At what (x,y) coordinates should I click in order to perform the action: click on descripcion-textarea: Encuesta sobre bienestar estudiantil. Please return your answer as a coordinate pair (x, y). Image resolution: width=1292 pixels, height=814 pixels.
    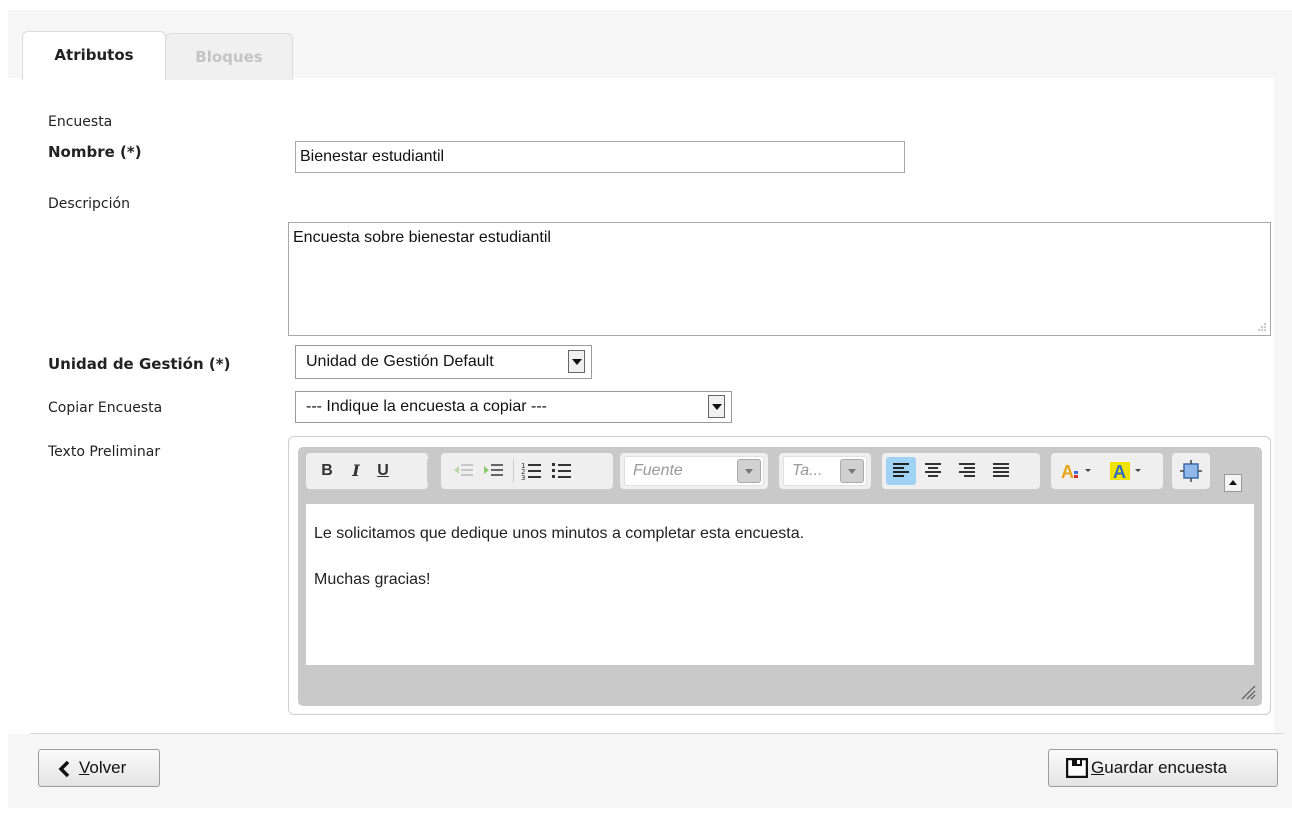
    Looking at the image, I should click on (779, 279).